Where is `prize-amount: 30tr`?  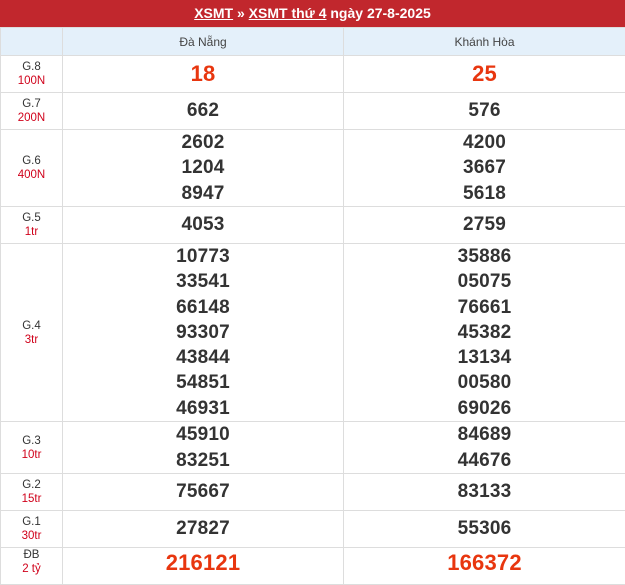
prize-amount: 30tr is located at coordinates (31, 536).